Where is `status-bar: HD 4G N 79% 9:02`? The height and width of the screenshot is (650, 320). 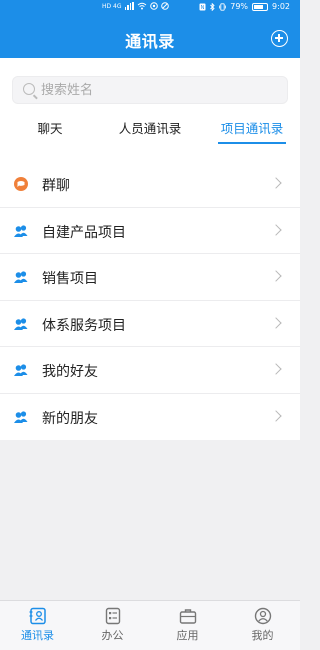 status-bar: HD 4G N 79% 9:02 is located at coordinates (150, 7).